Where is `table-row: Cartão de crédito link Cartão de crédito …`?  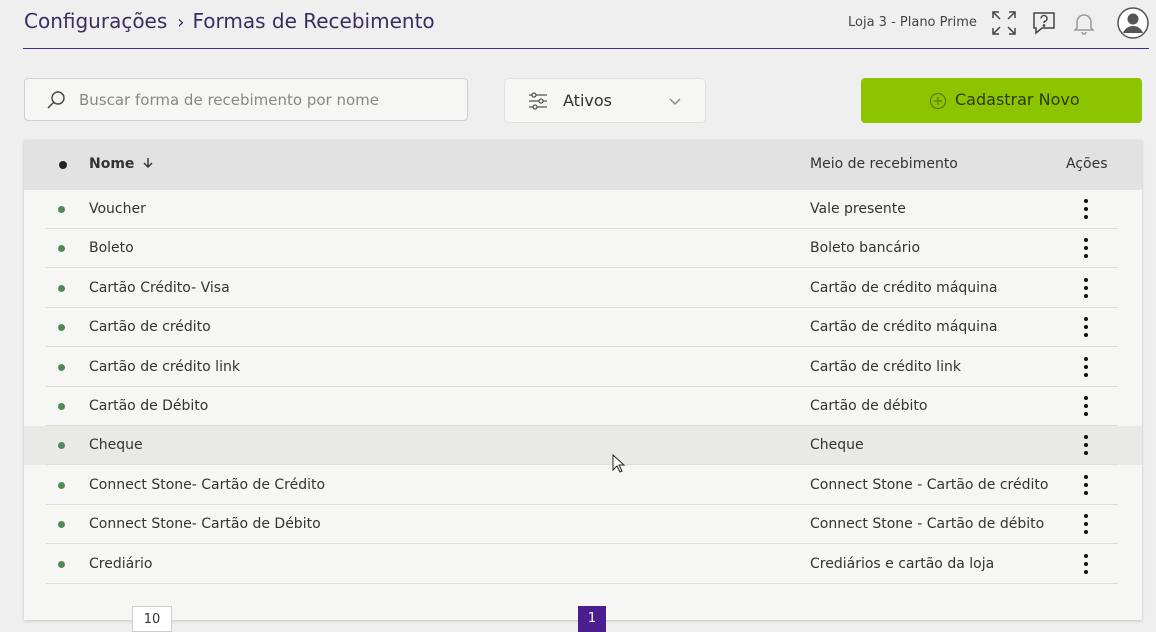 table-row: Cartão de crédito link Cartão de crédito … is located at coordinates (583, 367).